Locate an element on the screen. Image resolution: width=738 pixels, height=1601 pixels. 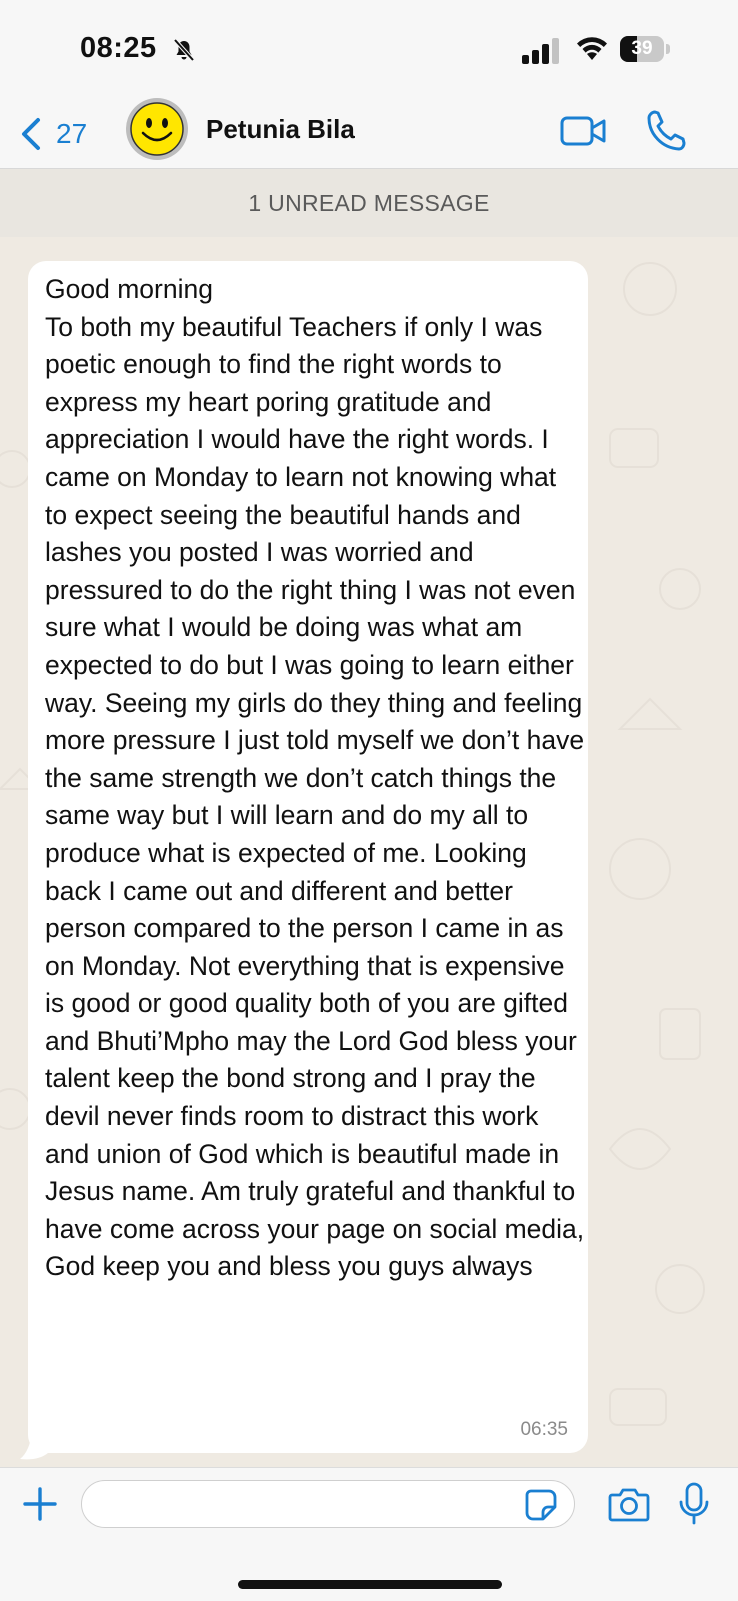
phone-icon is located at coordinates (666, 130).